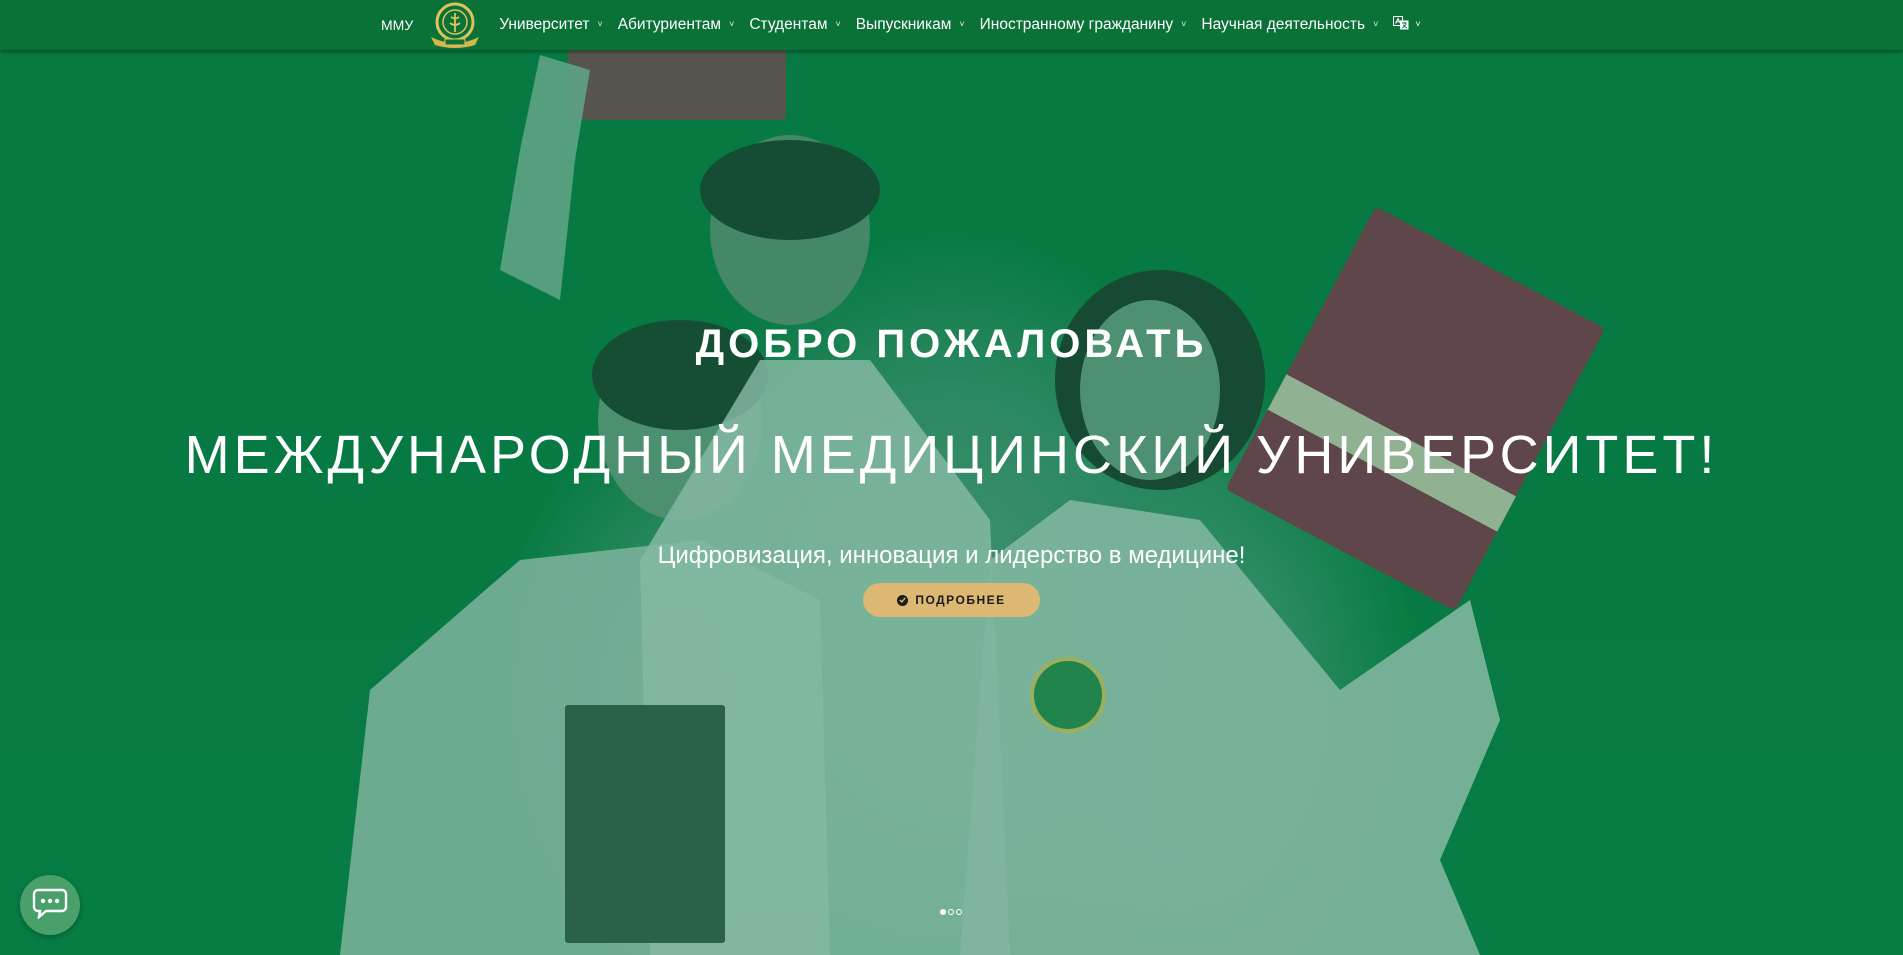 This screenshot has height=955, width=1903. What do you see at coordinates (788, 24) in the screenshot?
I see `nav-item-label: Студентам` at bounding box center [788, 24].